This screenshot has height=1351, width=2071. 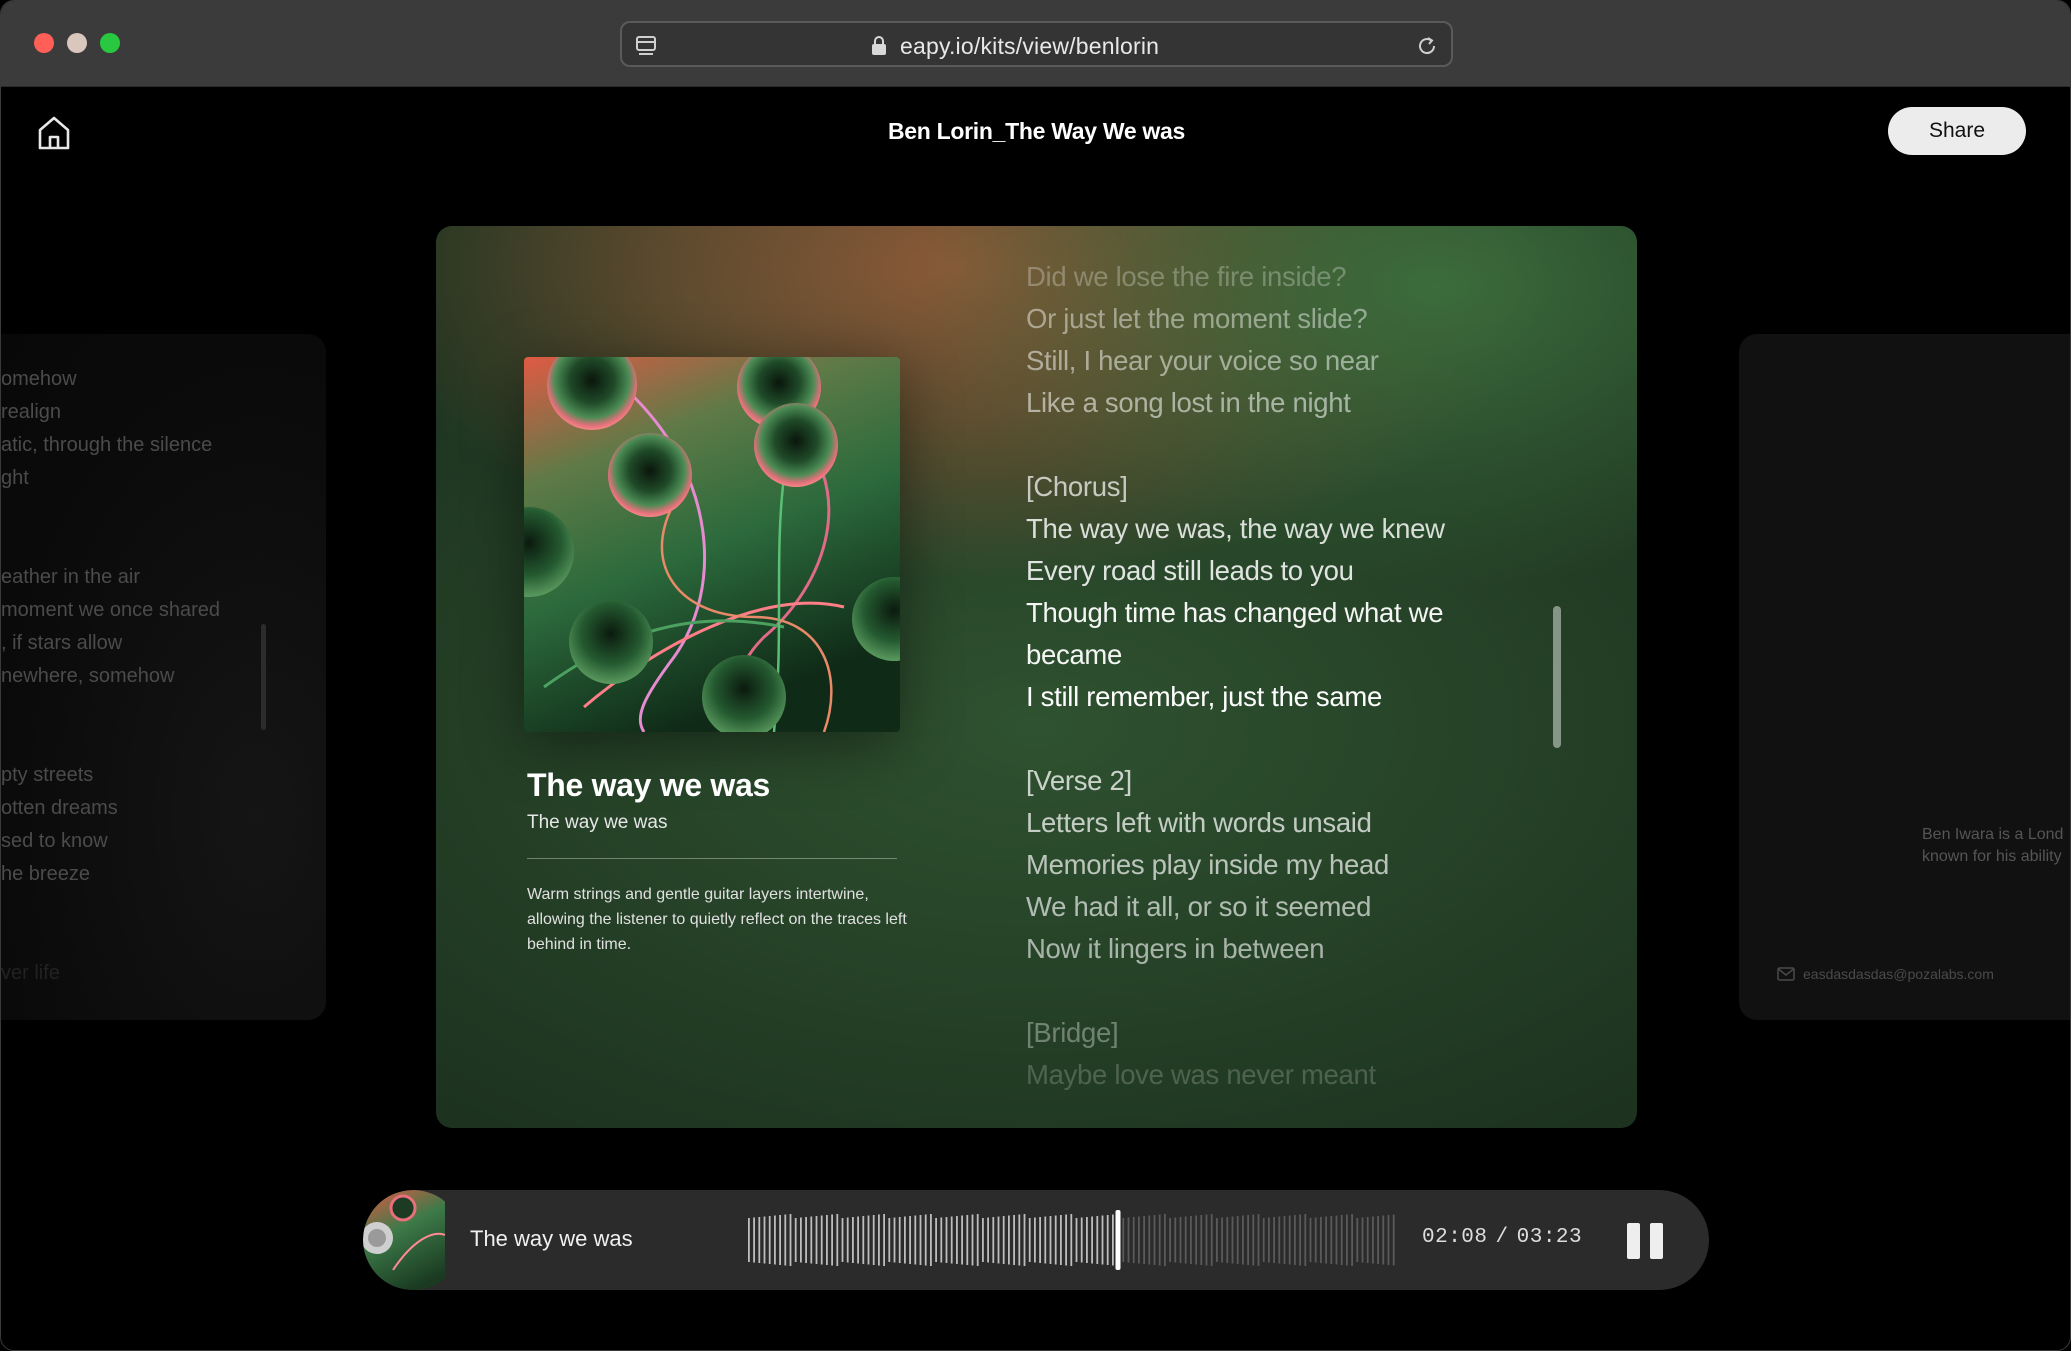 I want to click on lyric-line: realign, so click(x=31, y=412).